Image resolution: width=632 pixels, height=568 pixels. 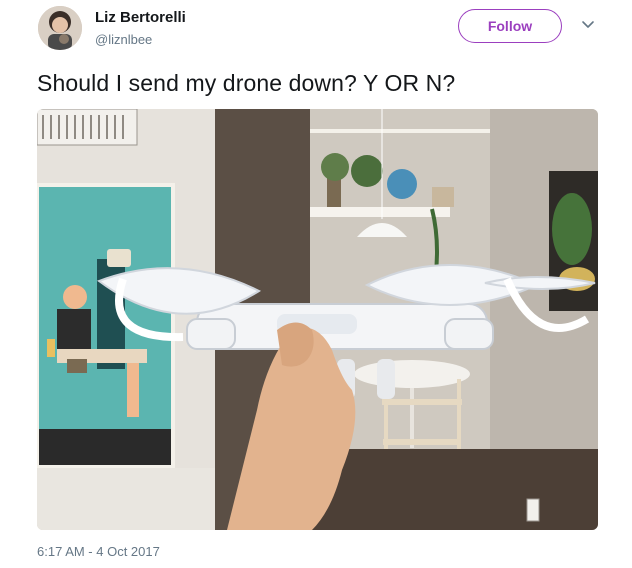 What do you see at coordinates (98, 551) in the screenshot?
I see `tweet-timestamp: 6:17 AM - 4 Oct 2017` at bounding box center [98, 551].